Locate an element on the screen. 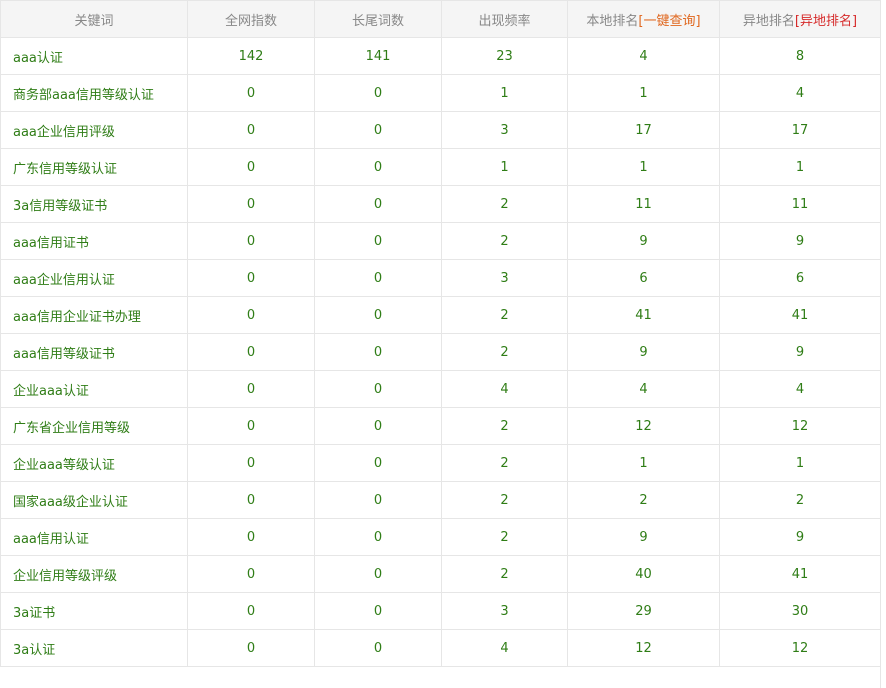 Image resolution: width=886 pixels, height=688 pixels. table-row: aaa企业信用评级 0 0 3 17 17 is located at coordinates (440, 130).